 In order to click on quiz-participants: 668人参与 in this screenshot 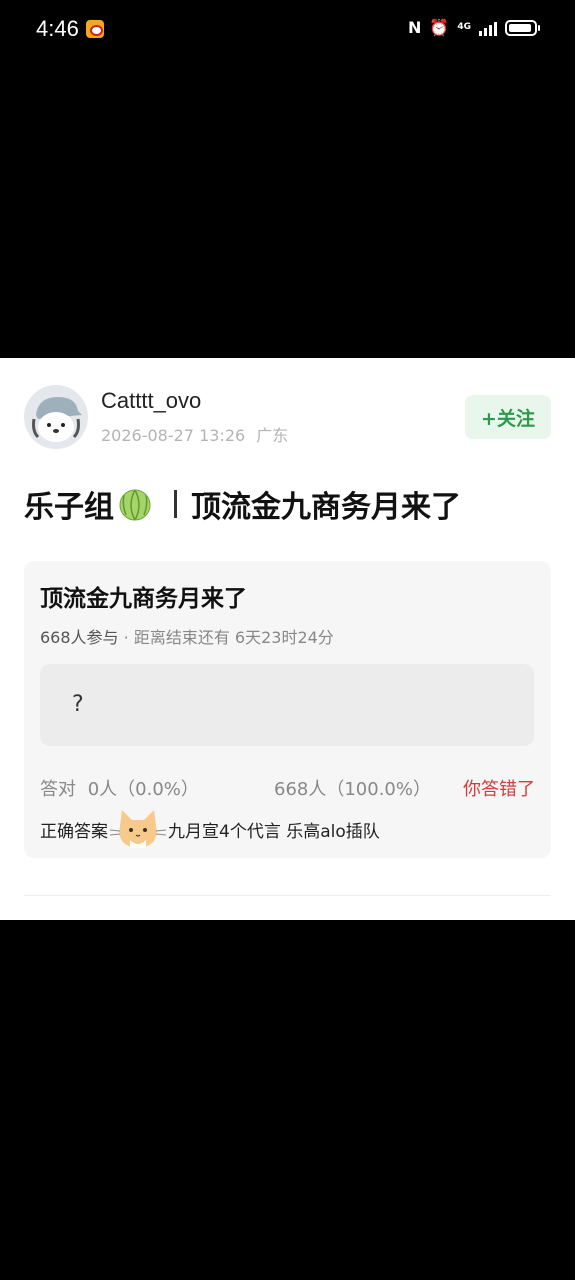, I will do `click(79, 637)`.